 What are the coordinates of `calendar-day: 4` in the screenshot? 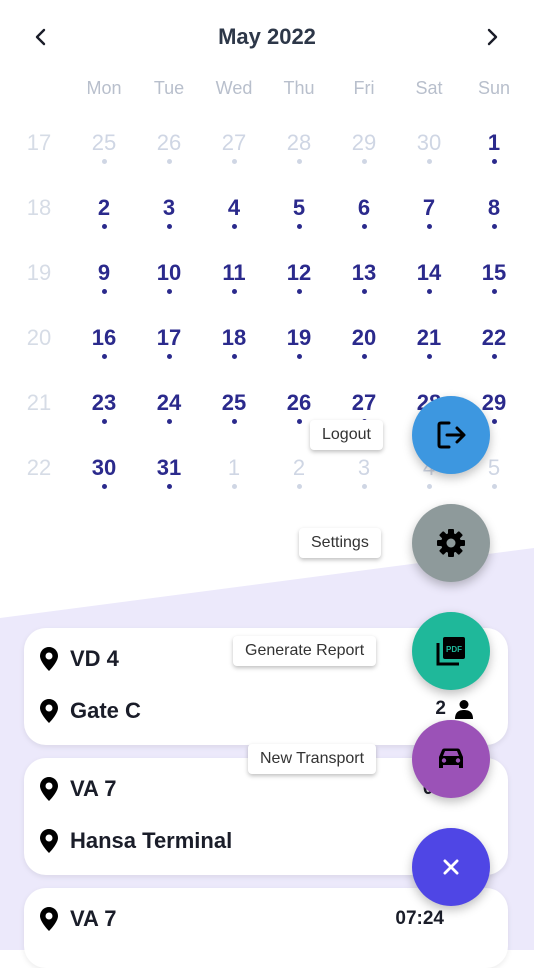 It's located at (234, 220).